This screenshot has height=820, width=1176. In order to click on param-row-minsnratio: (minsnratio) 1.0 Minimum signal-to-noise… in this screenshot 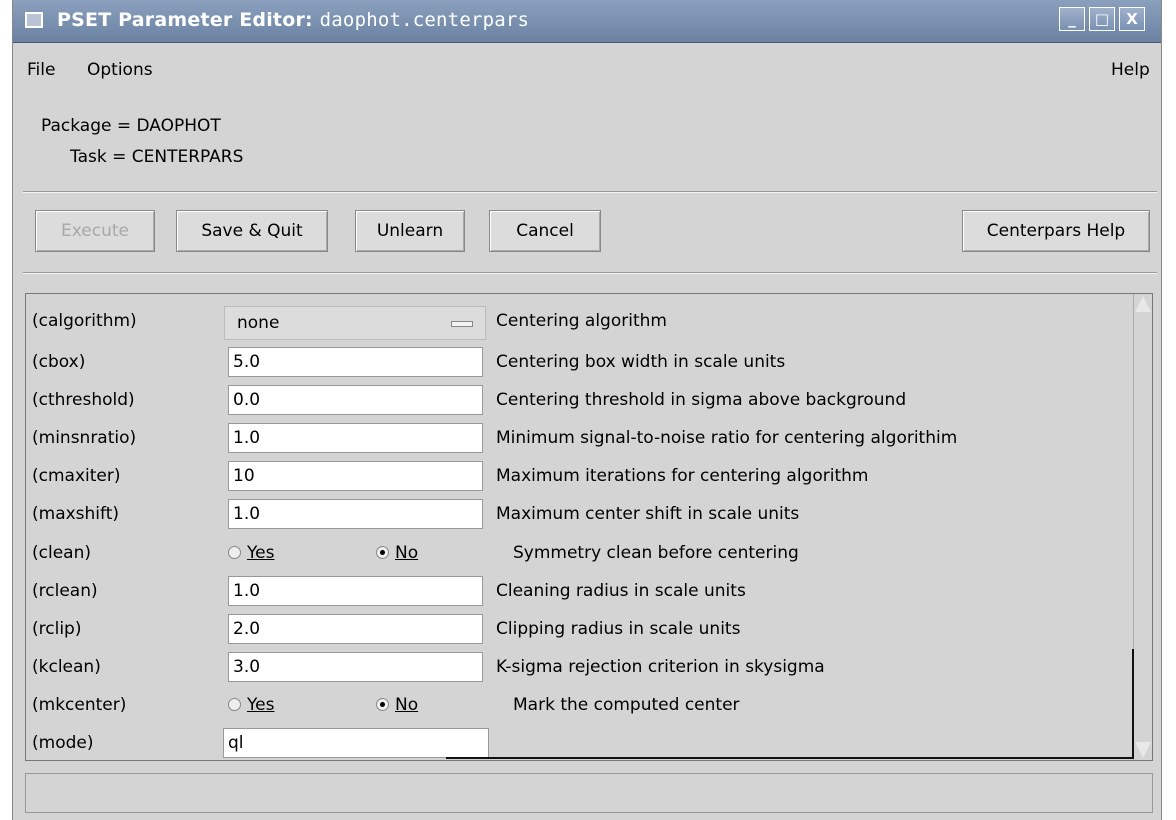, I will do `click(581, 438)`.